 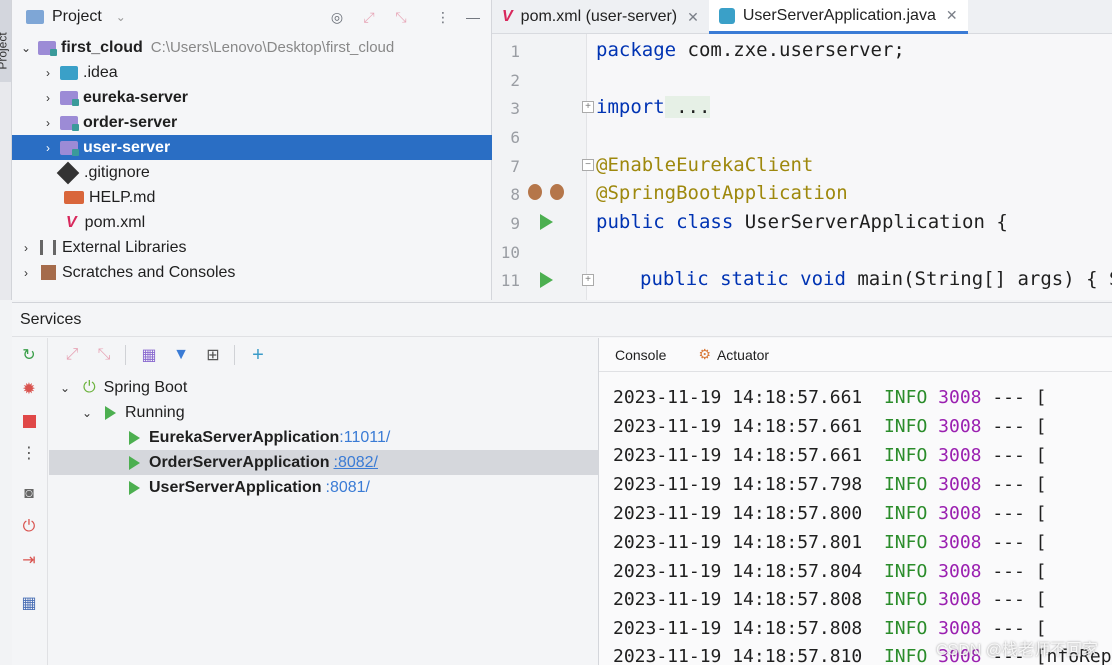 I want to click on tree-item-label: HELP.md, so click(x=122, y=197).